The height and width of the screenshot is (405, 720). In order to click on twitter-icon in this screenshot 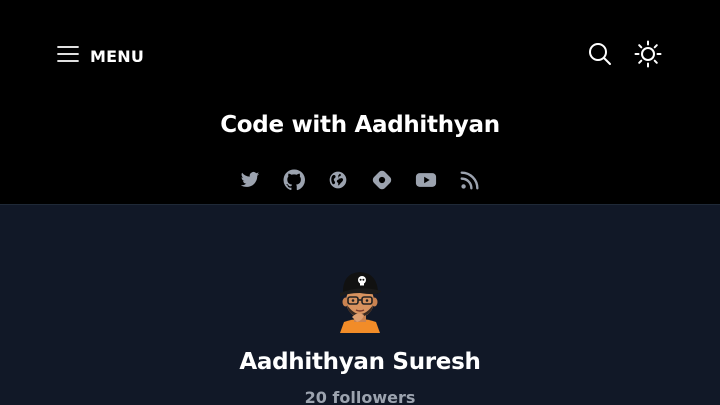, I will do `click(250, 182)`.